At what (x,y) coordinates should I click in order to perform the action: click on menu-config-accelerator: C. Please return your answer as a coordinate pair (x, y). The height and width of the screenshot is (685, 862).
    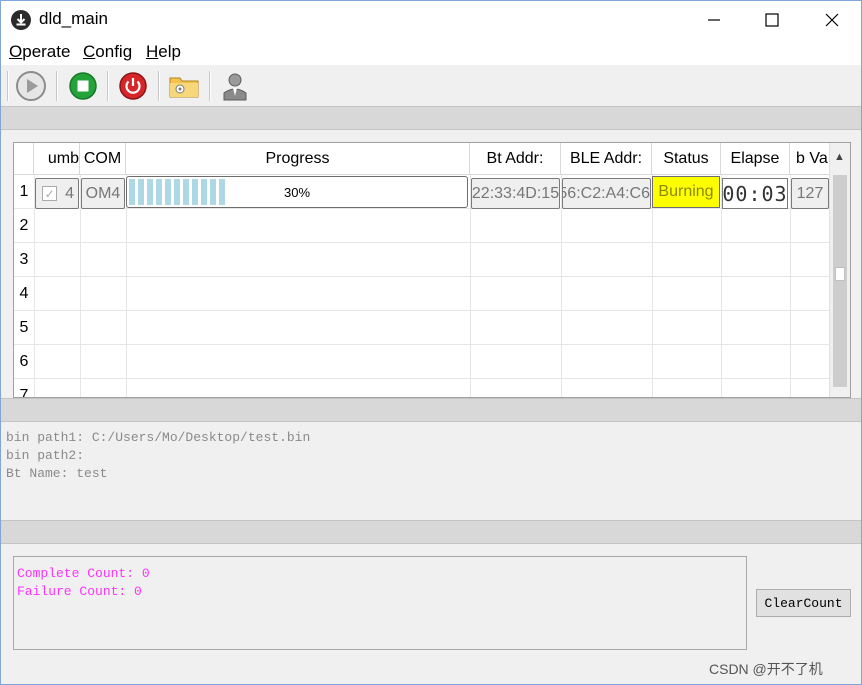
    Looking at the image, I should click on (89, 51).